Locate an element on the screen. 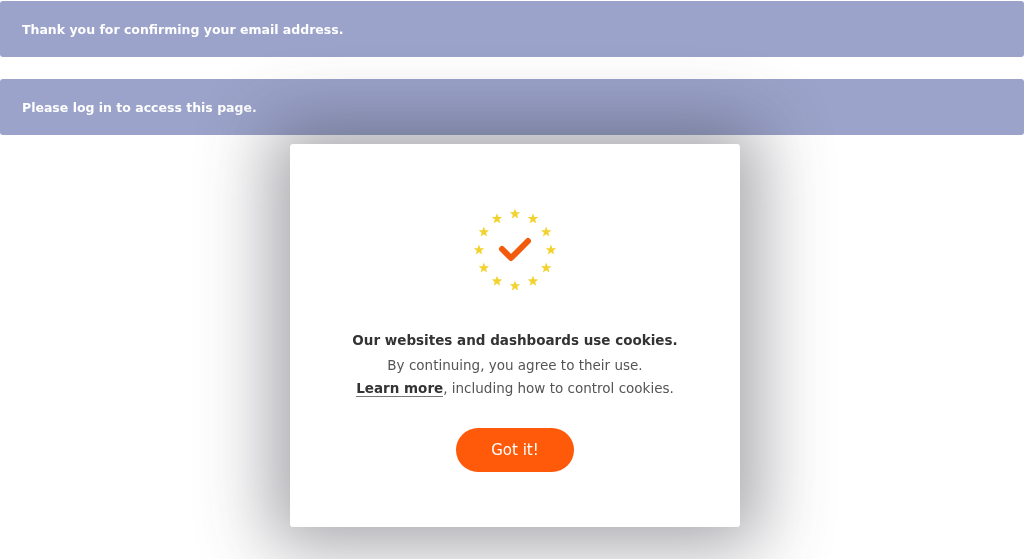  cookie-notice-title: Our websites and dashboards use cookies. is located at coordinates (515, 340).